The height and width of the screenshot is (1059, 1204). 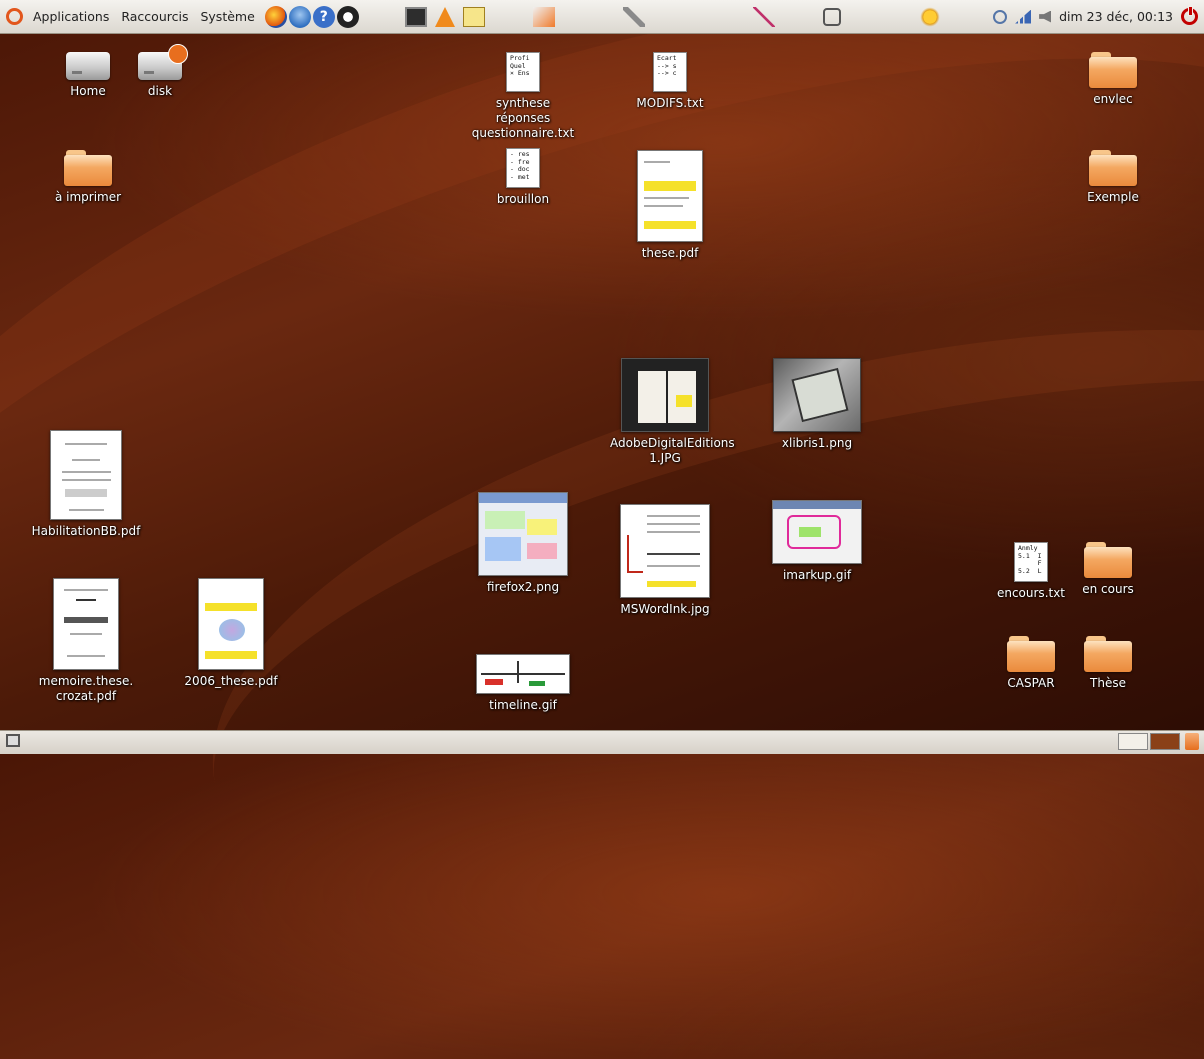 I want to click on help-icon: ?, so click(x=323, y=16).